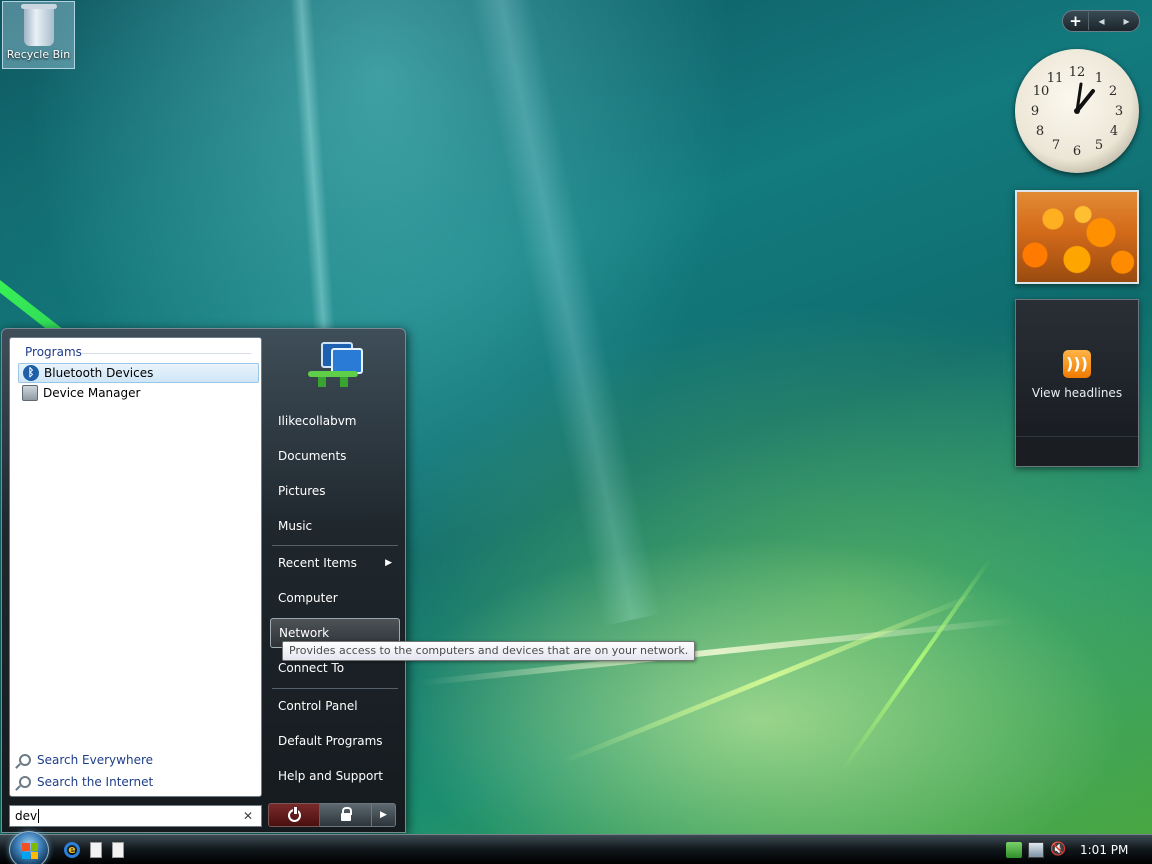 This screenshot has width=1152, height=864. What do you see at coordinates (1104, 850) in the screenshot?
I see `taskbar-clock: 1:01 PM` at bounding box center [1104, 850].